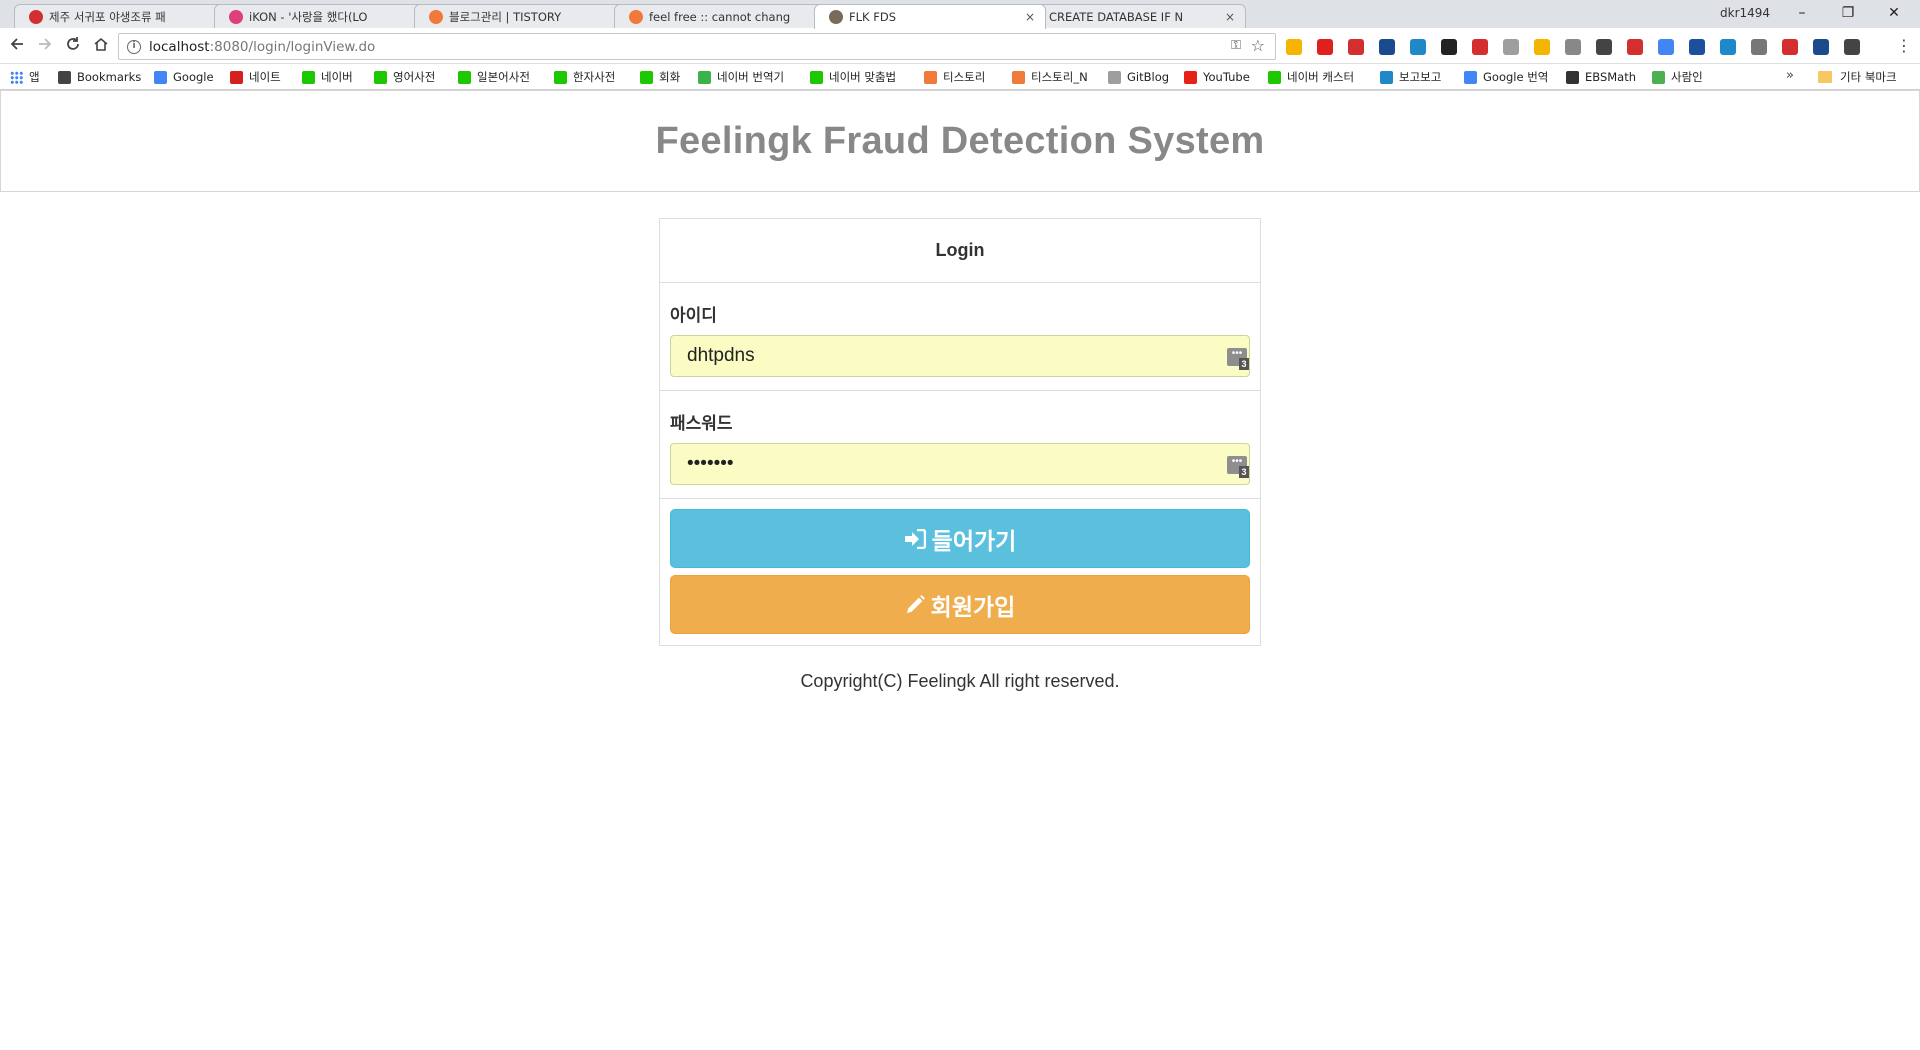  What do you see at coordinates (494, 77) in the screenshot?
I see `bookmark-item: 일본어사전` at bounding box center [494, 77].